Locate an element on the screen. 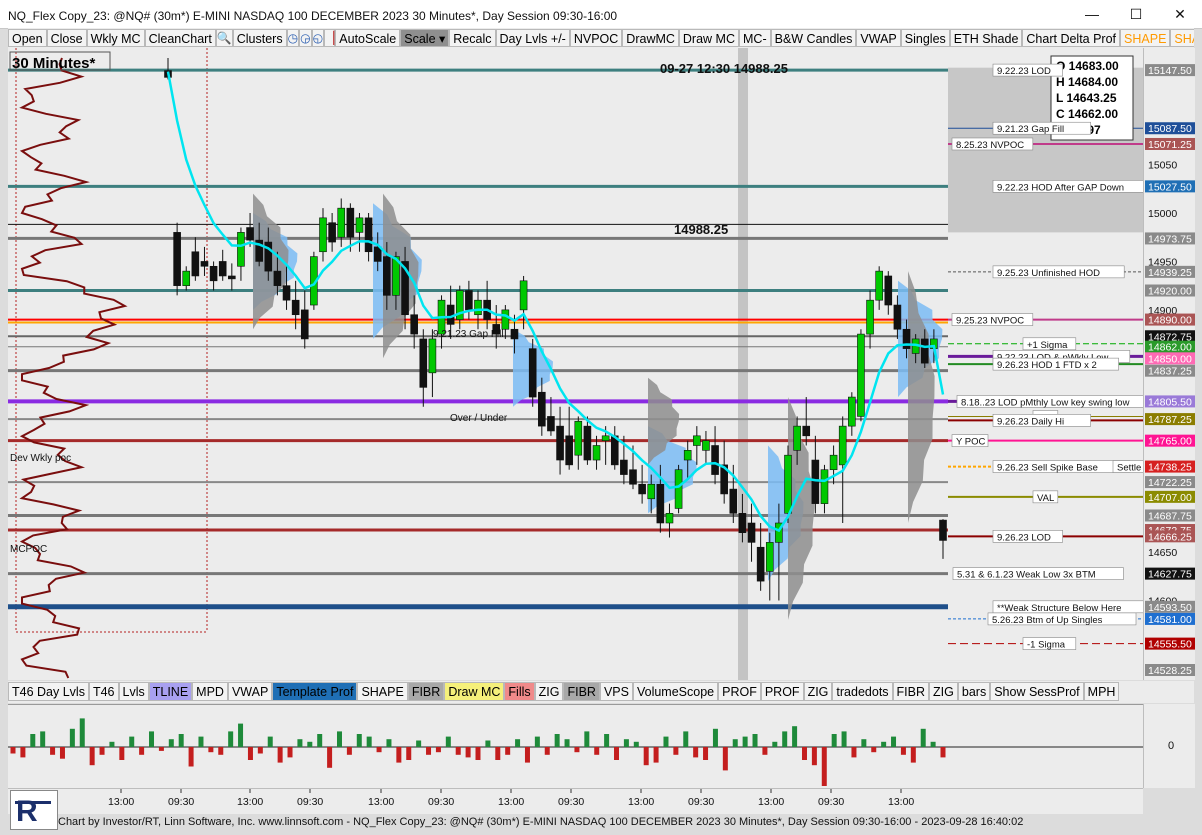 This screenshot has width=1202, height=835. autoscale-button: AutoScale is located at coordinates (368, 38).